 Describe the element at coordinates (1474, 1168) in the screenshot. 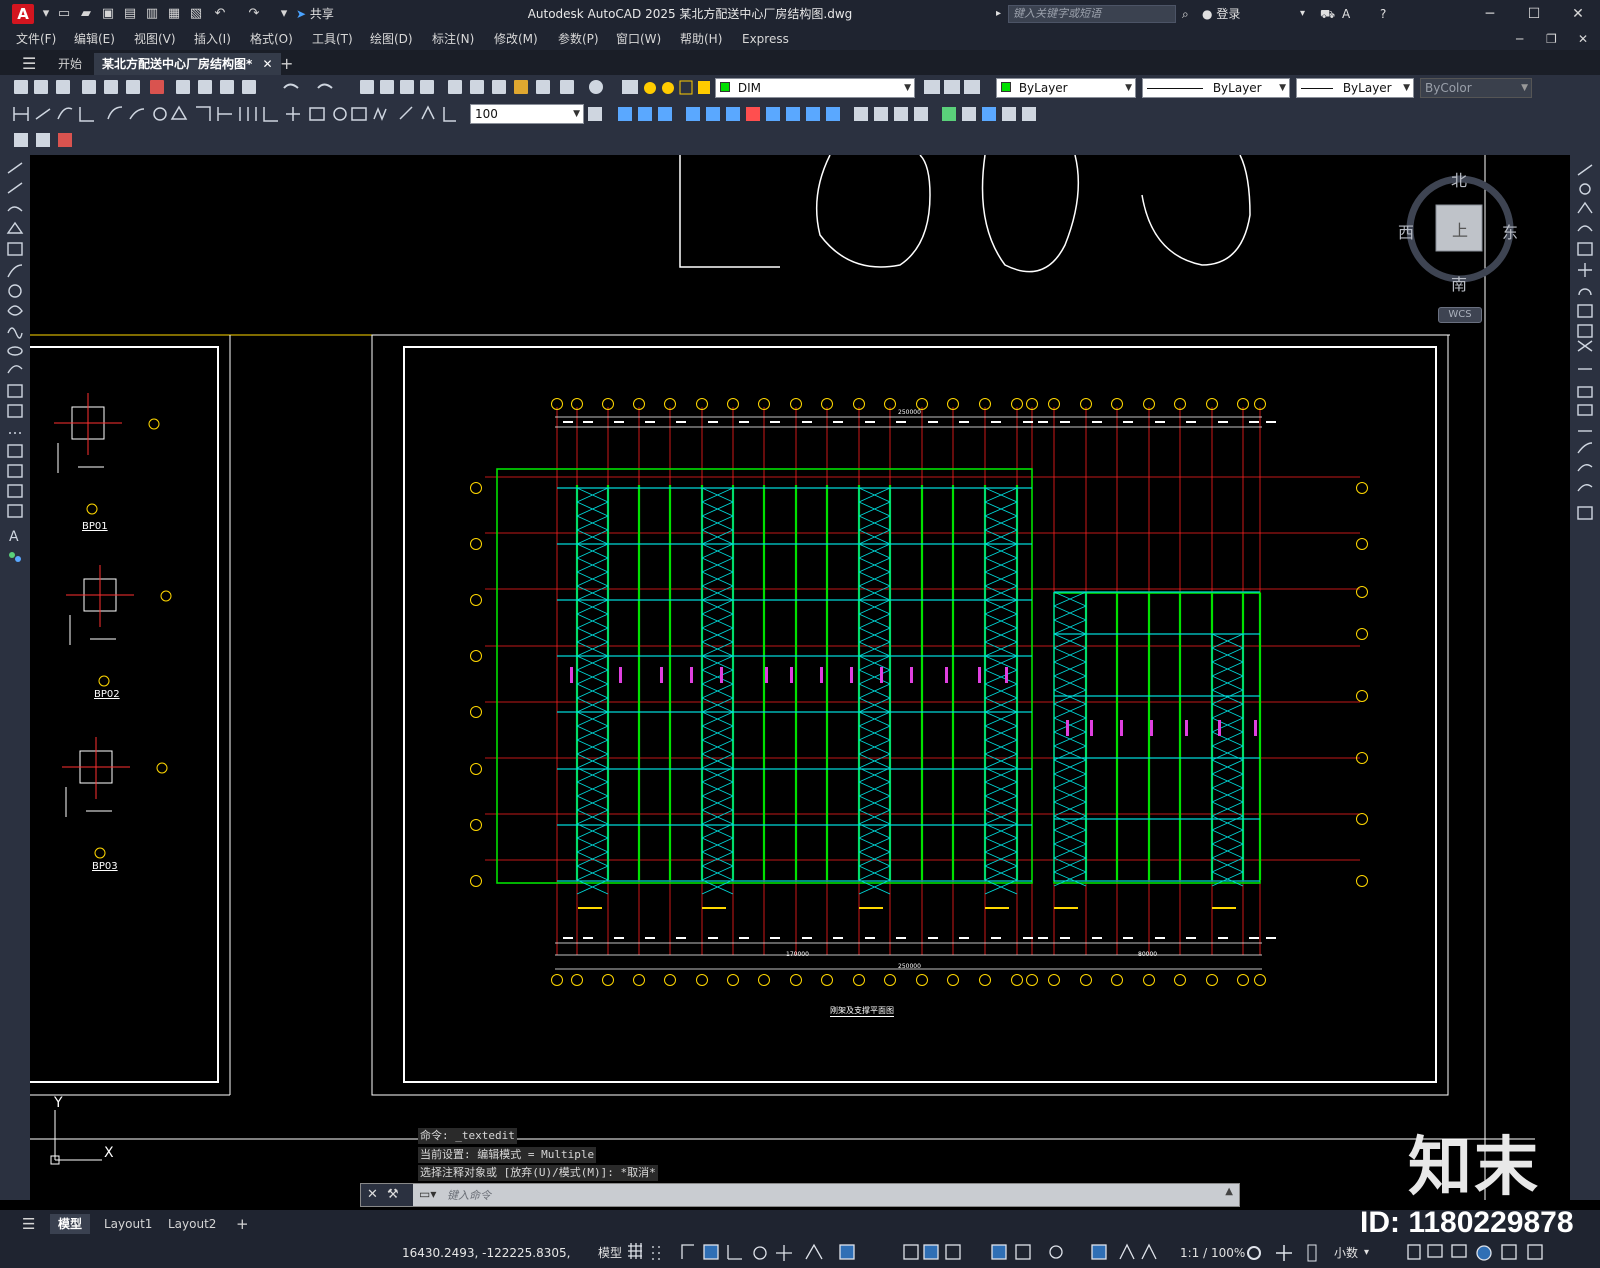

I see `brand-watermark: 知末` at that location.